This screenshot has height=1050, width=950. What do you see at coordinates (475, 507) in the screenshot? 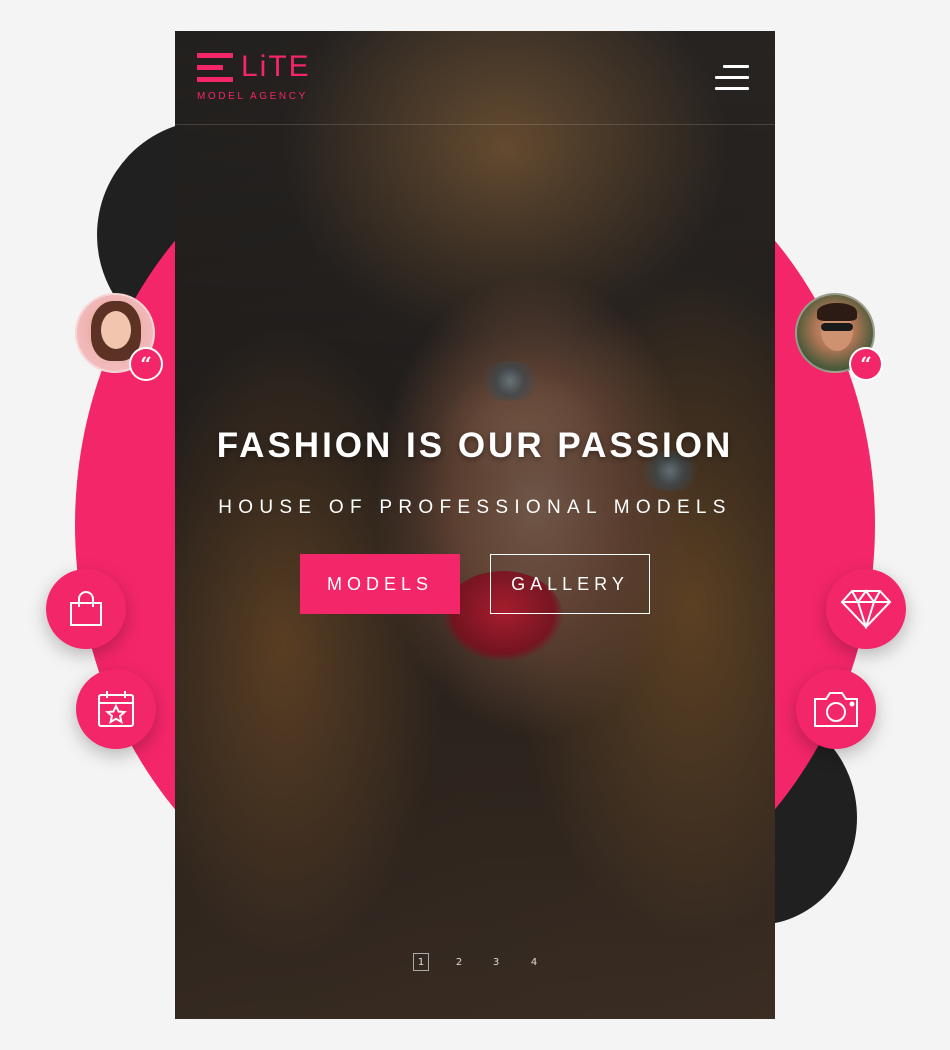
I see `hero-subtitle: HOUSE OF PROFESSIONAL MODELS` at bounding box center [475, 507].